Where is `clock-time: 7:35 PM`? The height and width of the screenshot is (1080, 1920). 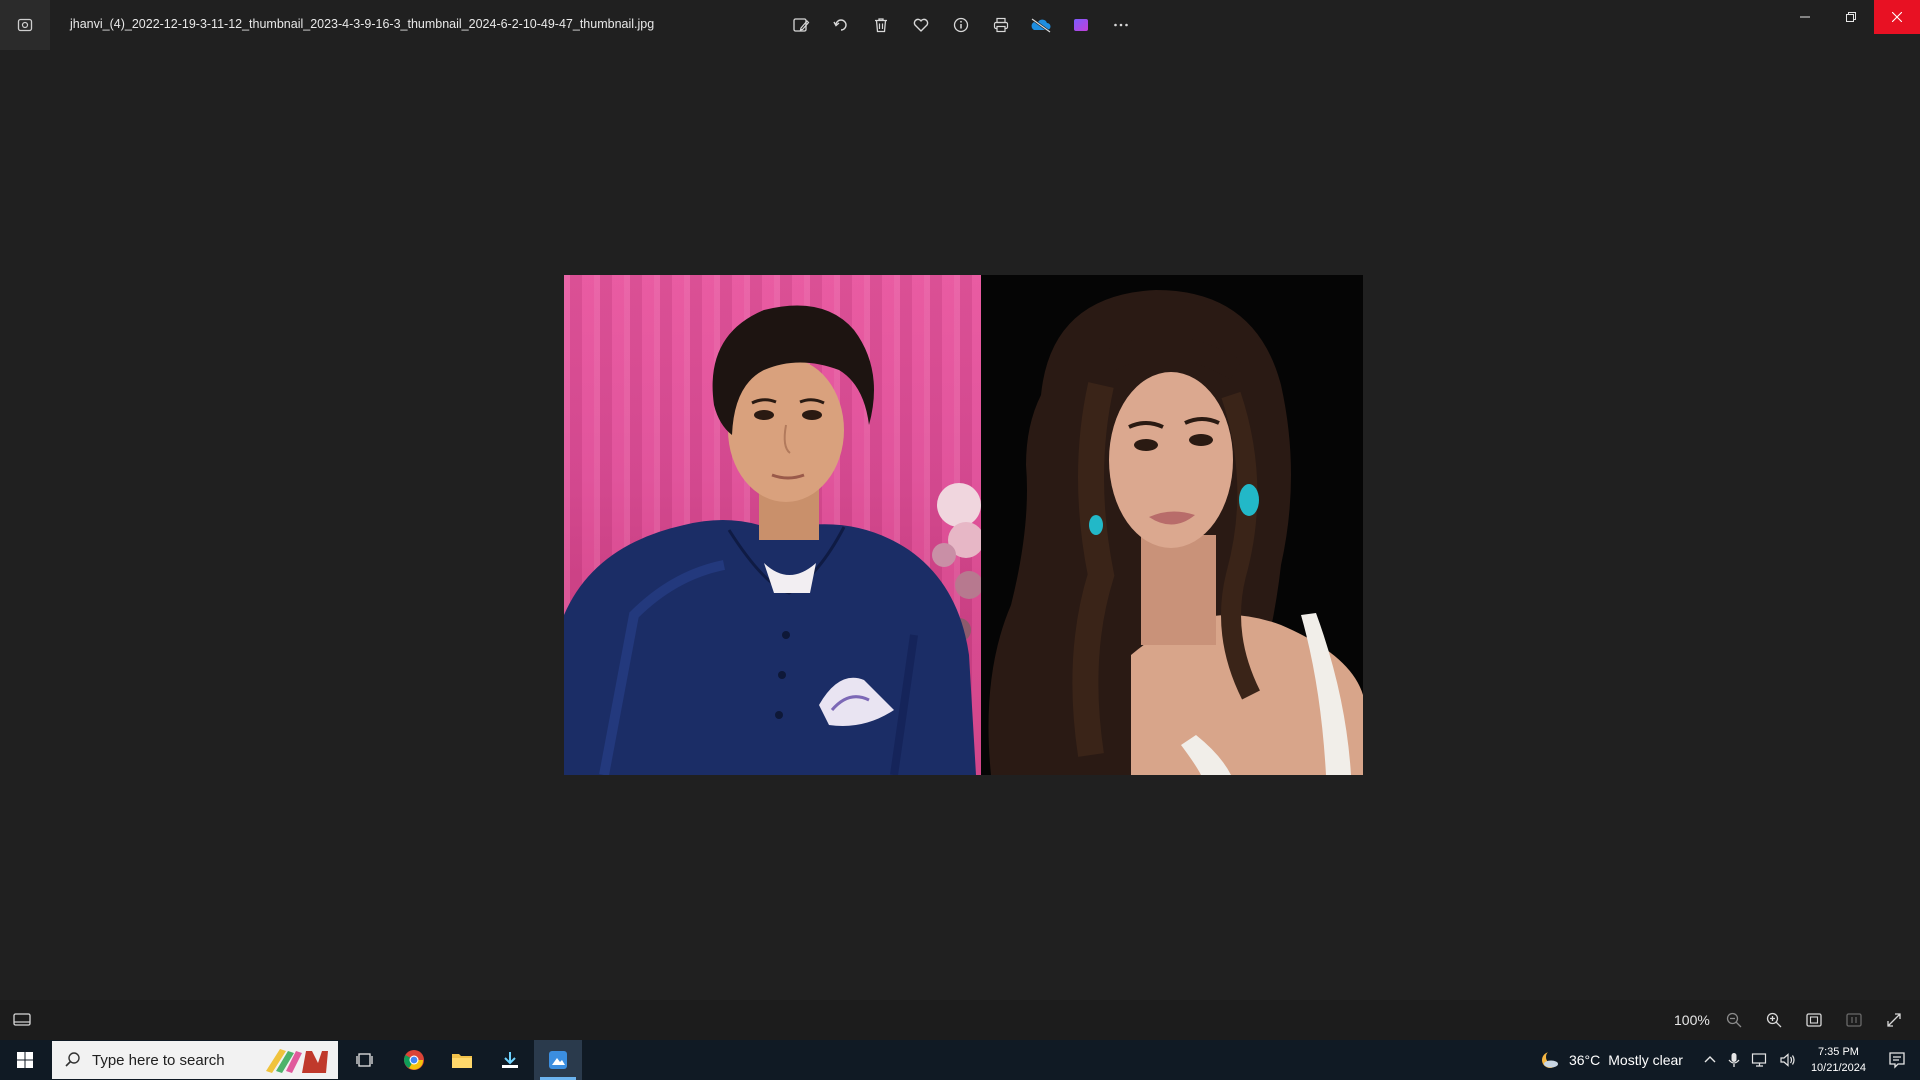
clock-time: 7:35 PM is located at coordinates (1838, 1052).